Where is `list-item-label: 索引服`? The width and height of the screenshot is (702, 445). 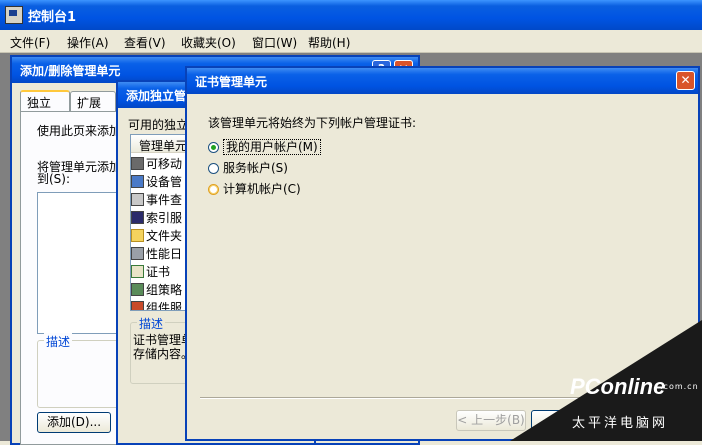
list-item-label: 索引服 is located at coordinates (164, 218).